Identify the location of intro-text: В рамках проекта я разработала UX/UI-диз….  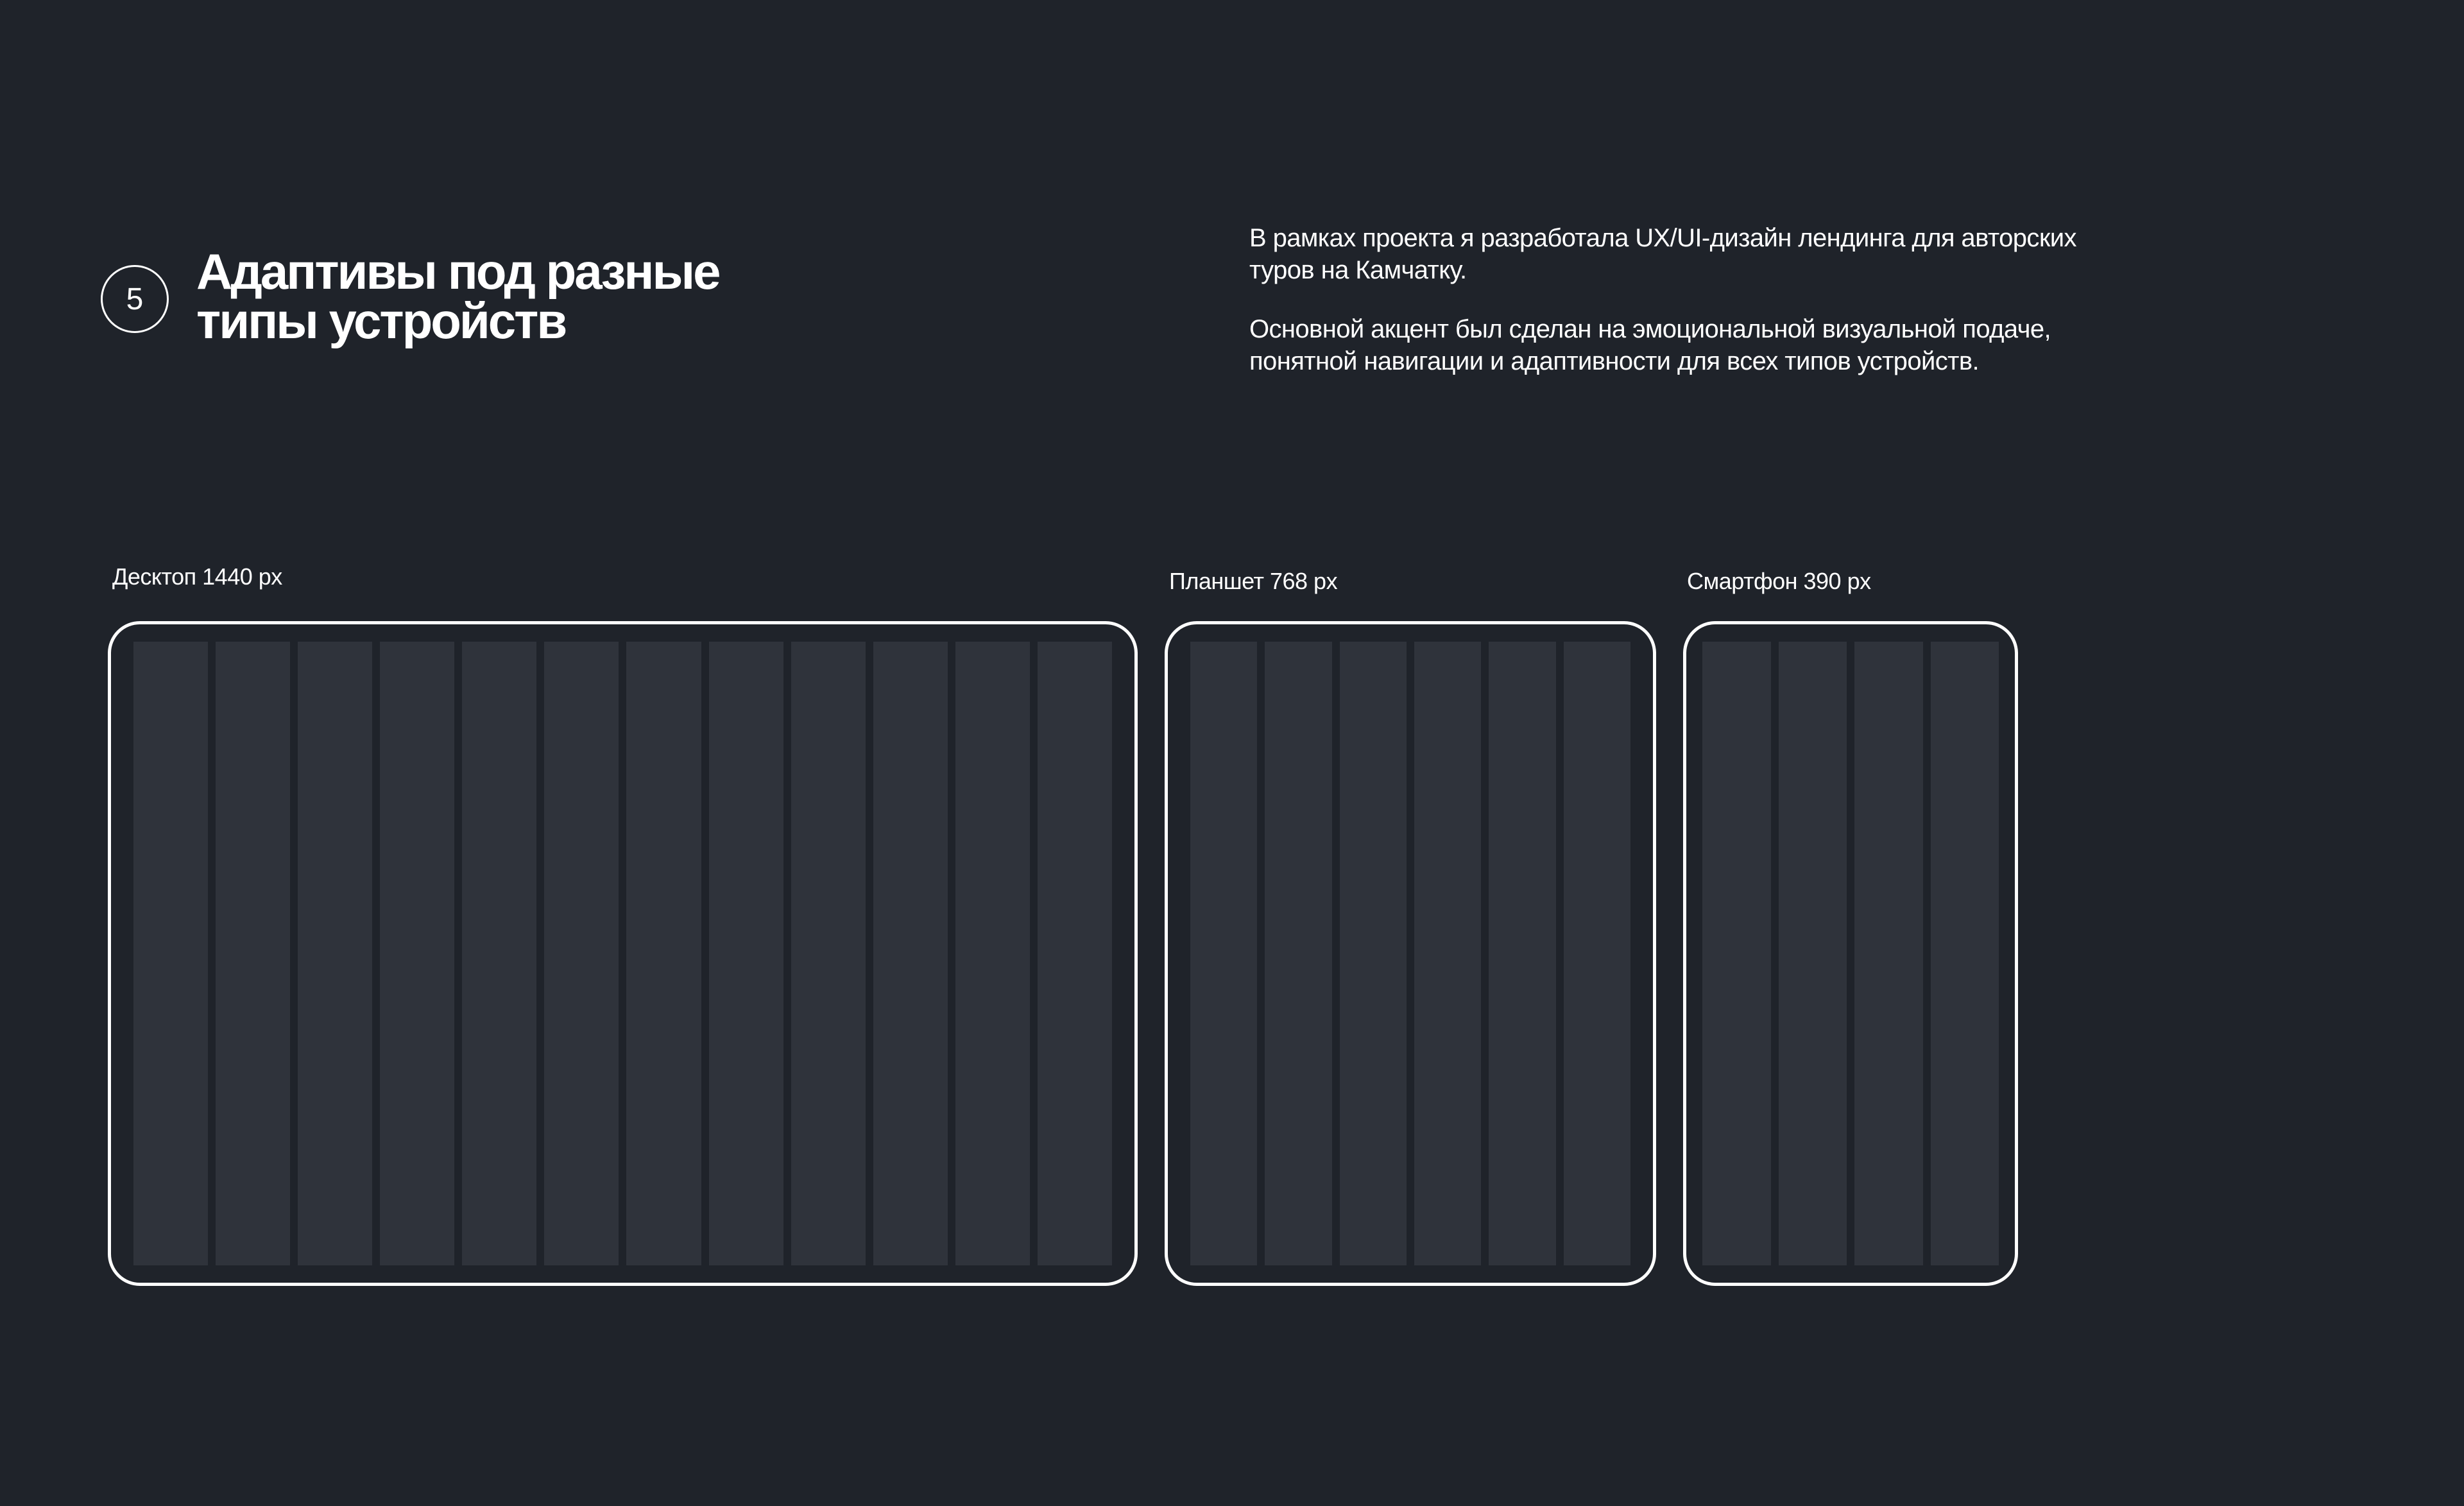
(1731, 299).